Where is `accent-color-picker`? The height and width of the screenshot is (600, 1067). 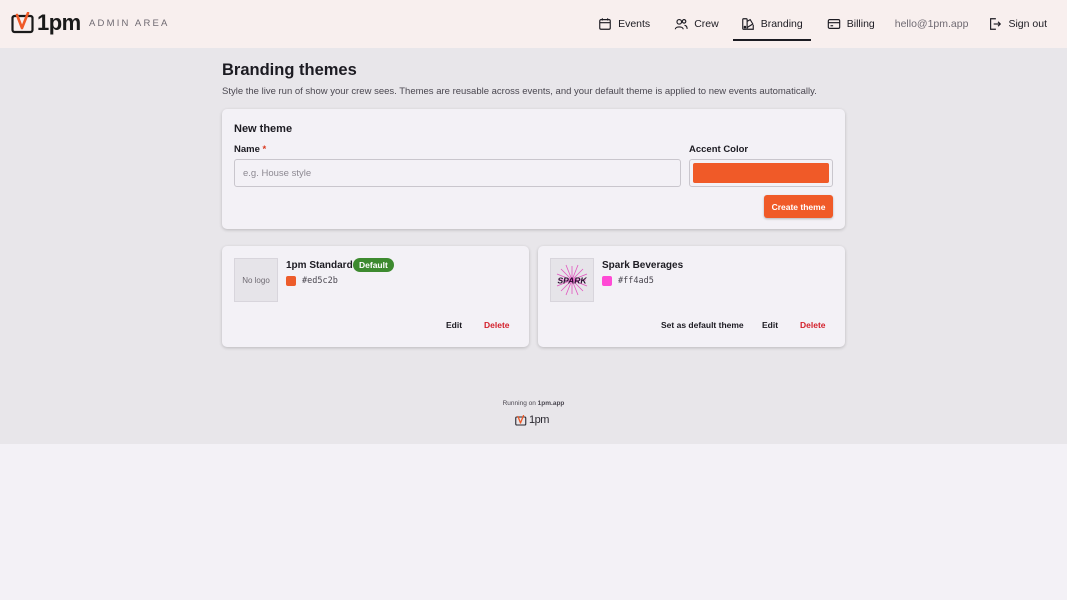 accent-color-picker is located at coordinates (761, 173).